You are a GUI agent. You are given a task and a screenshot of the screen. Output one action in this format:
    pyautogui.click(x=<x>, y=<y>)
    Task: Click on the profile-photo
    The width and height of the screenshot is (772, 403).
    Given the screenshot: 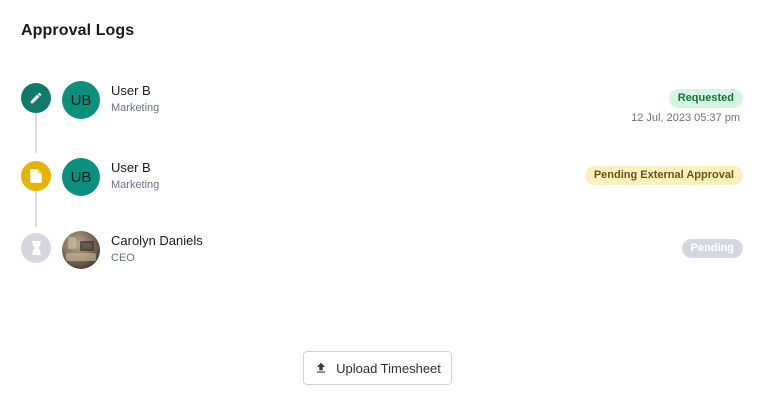 What is the action you would take?
    pyautogui.click(x=81, y=249)
    